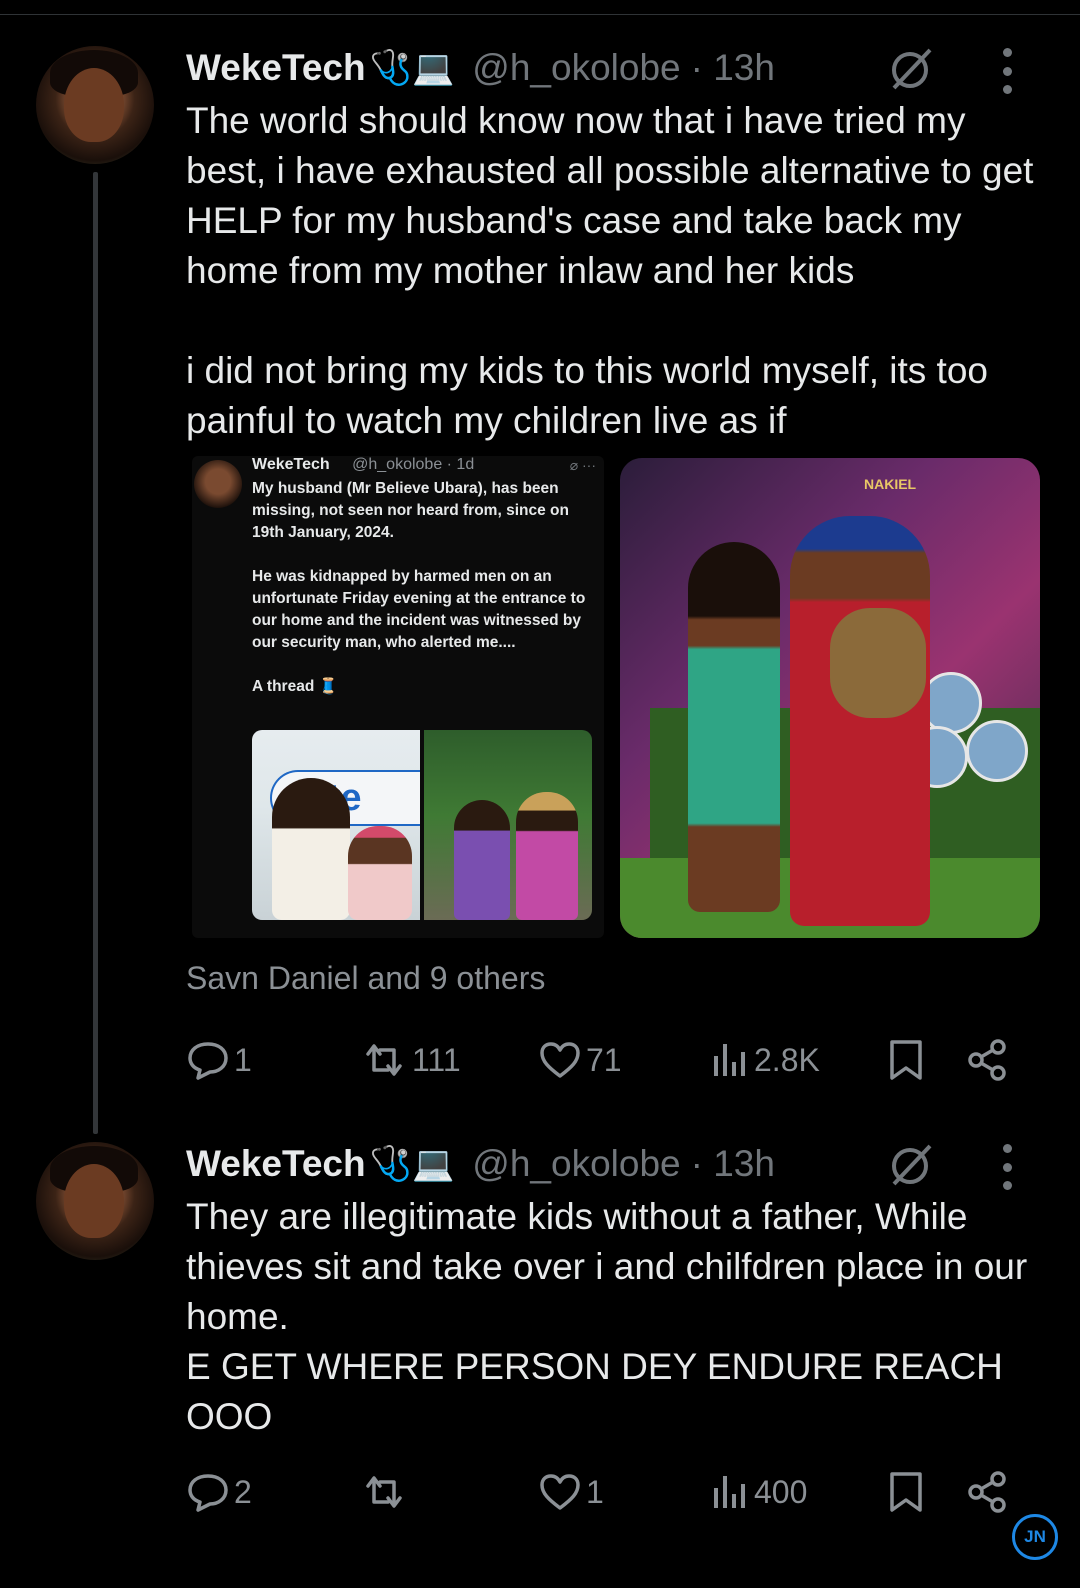  I want to click on like-button: 1, so click(571, 1492).